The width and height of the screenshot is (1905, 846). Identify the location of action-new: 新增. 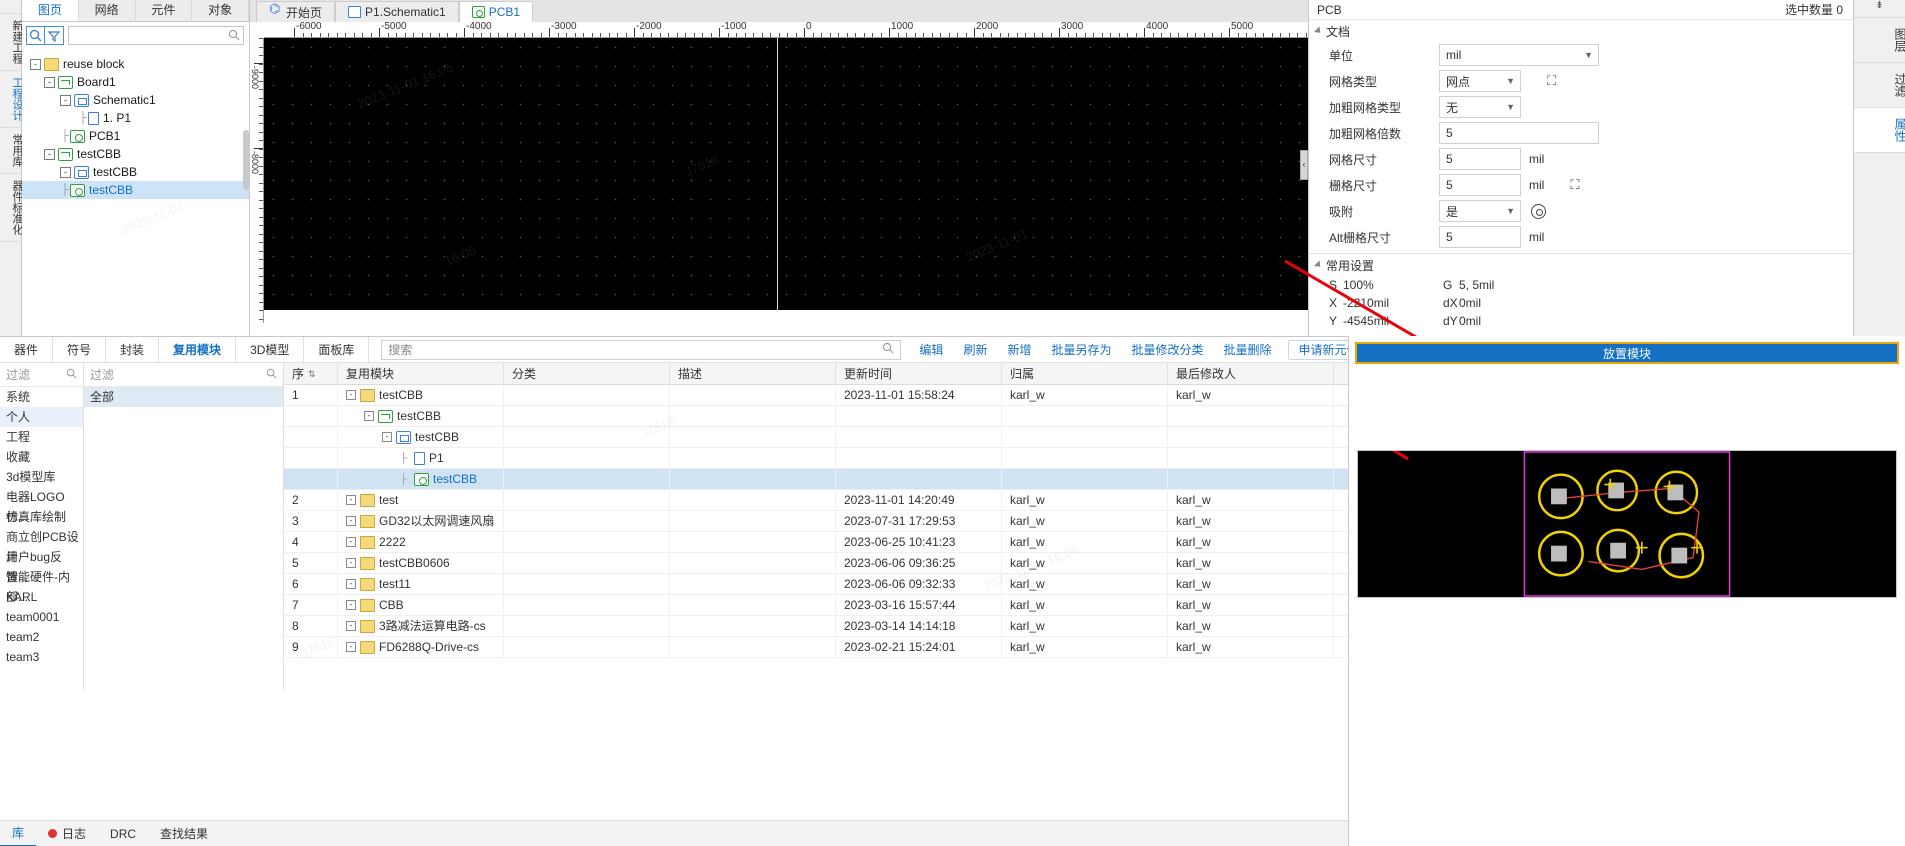
(1019, 350).